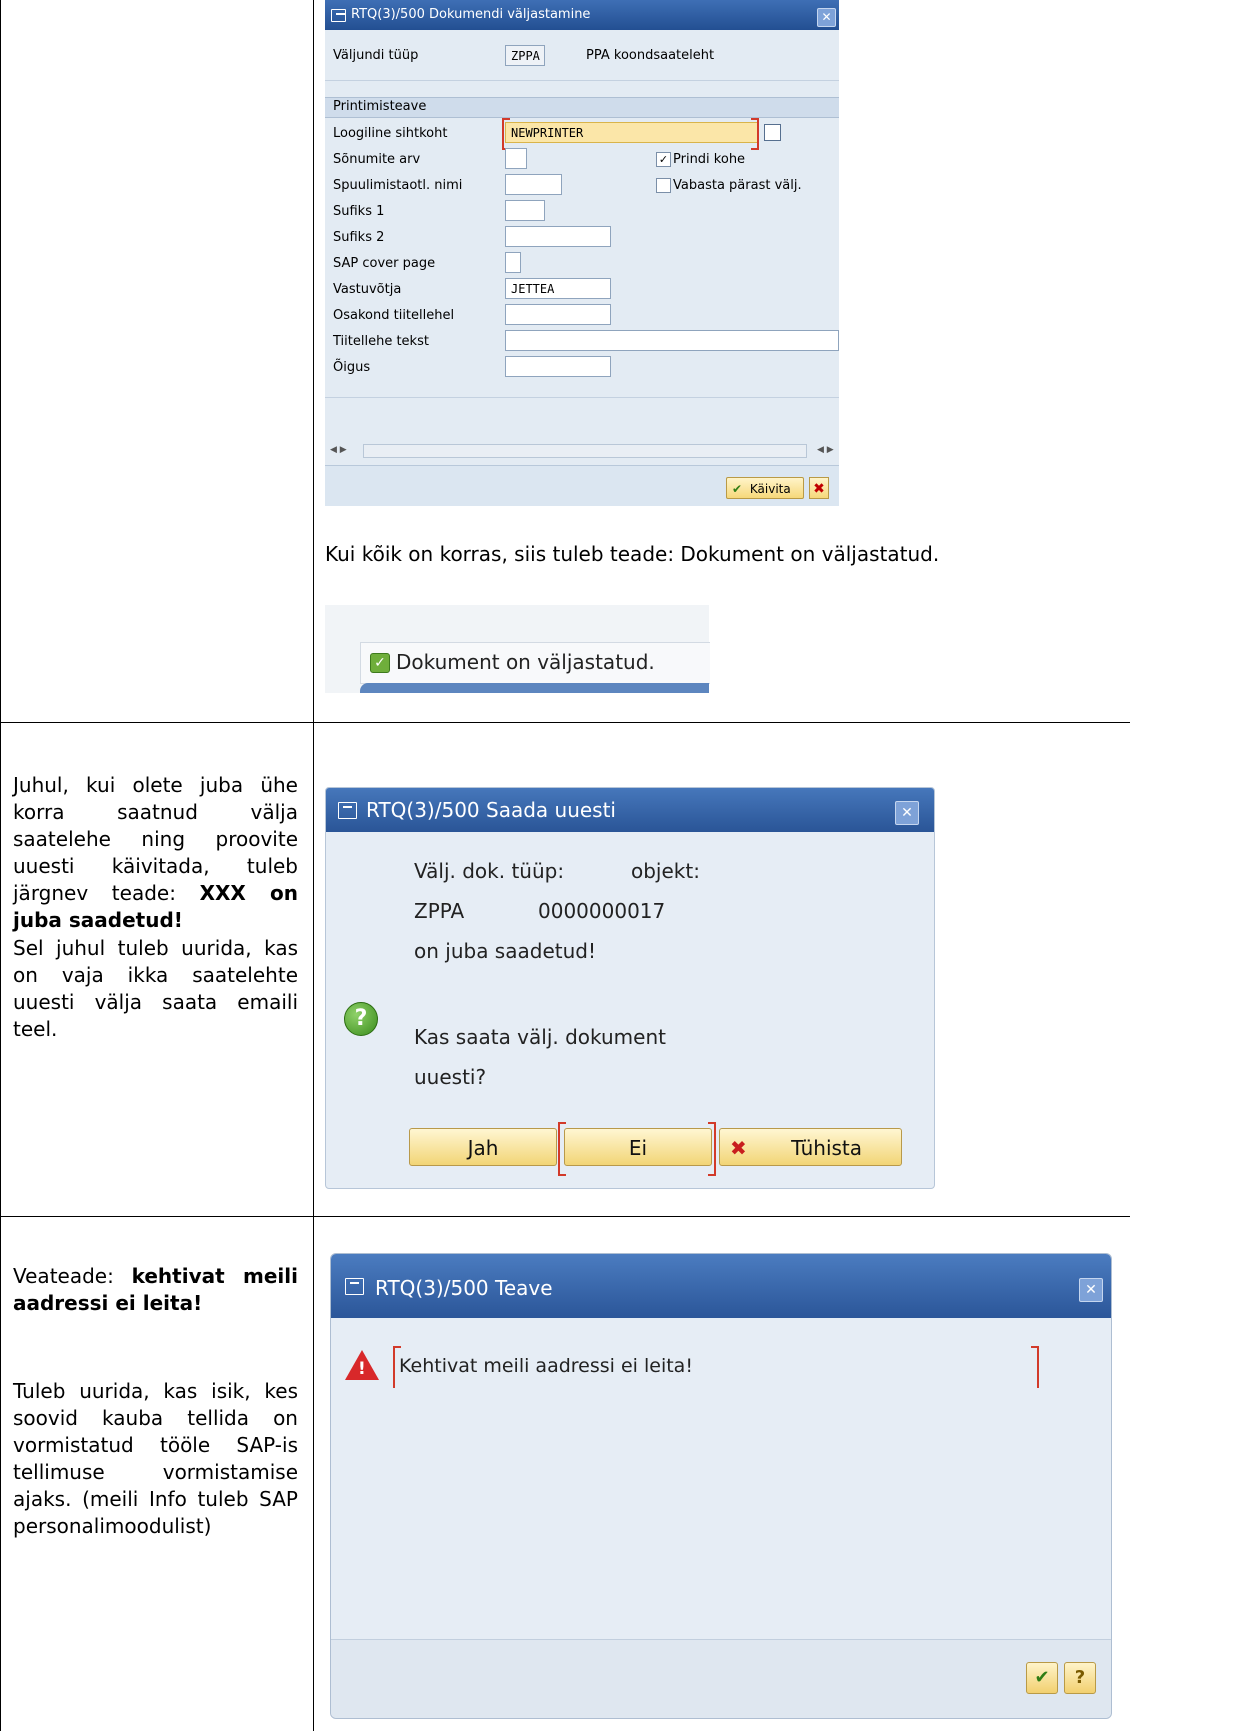  Describe the element at coordinates (464, 1288) in the screenshot. I see `info-dialog-title: RTQ(3)/500 Teave` at that location.